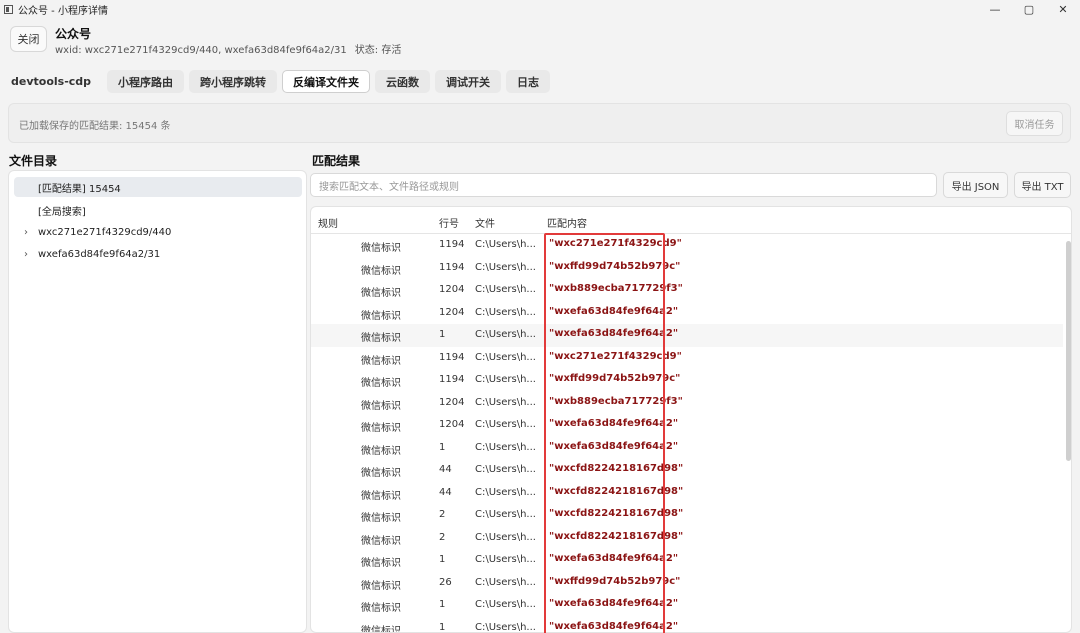  I want to click on export-json-button: 导出 JSON, so click(975, 185).